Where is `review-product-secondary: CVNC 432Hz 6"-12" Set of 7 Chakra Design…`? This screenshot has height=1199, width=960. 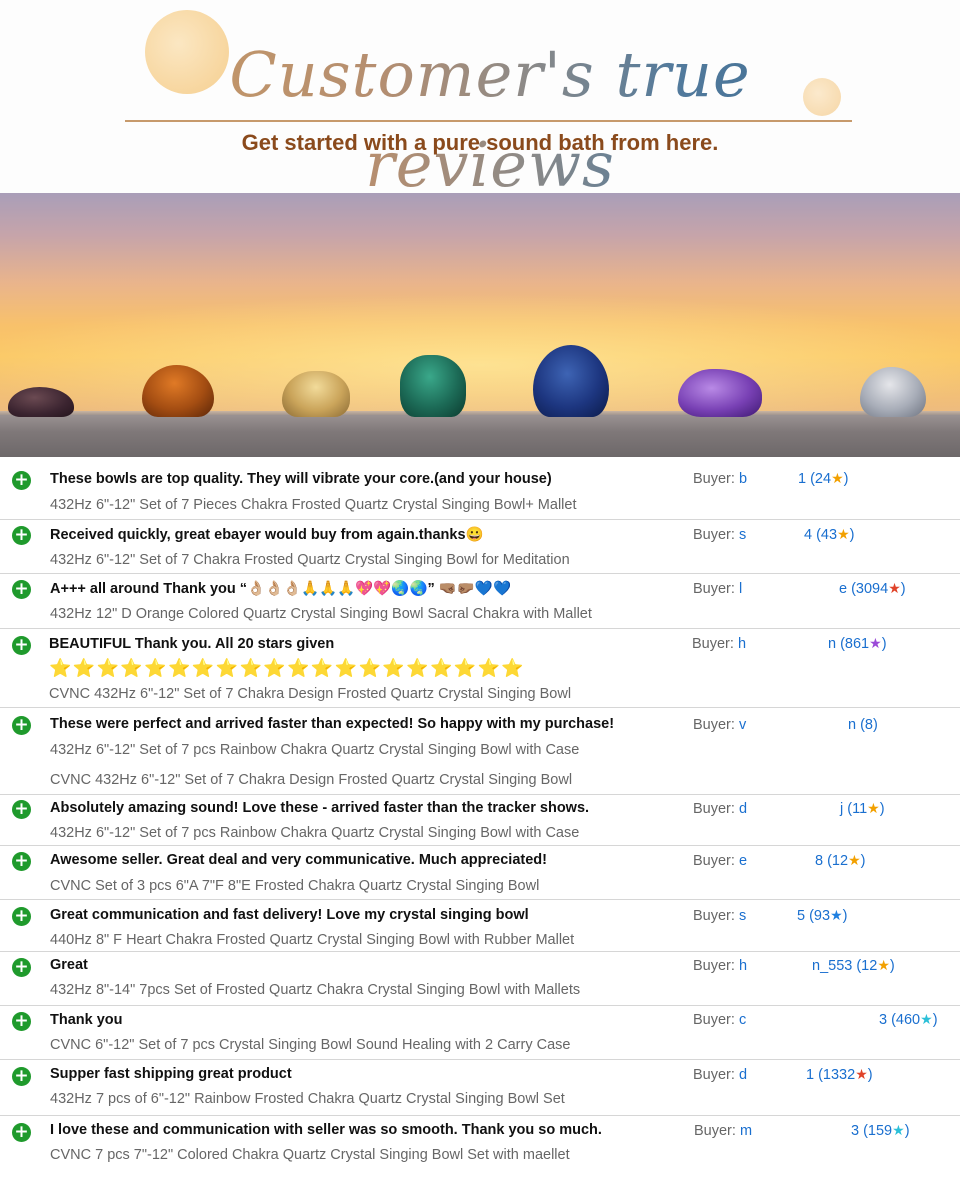
review-product-secondary: CVNC 432Hz 6"-12" Set of 7 Chakra Design… is located at coordinates (311, 780).